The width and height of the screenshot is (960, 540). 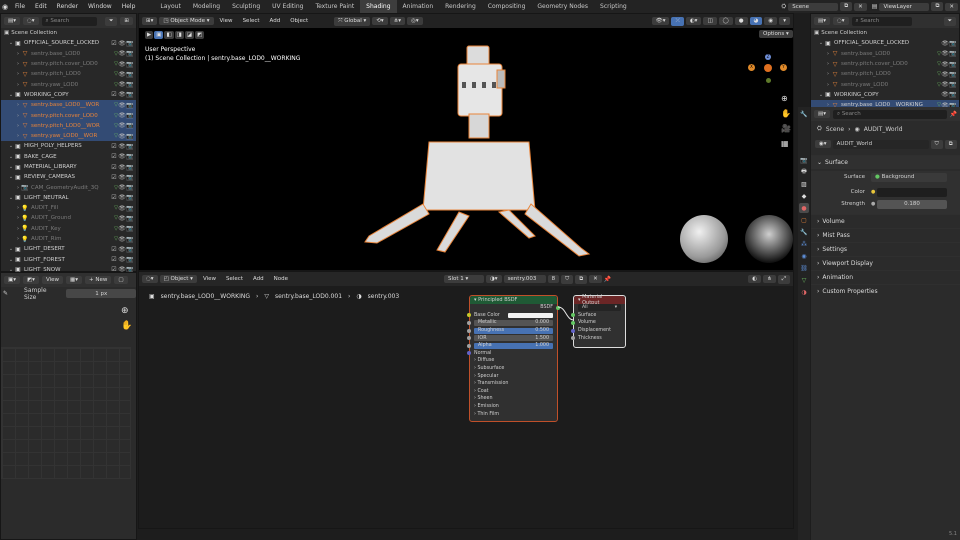 I want to click on bsdf-panel-sheen: › Sheen, so click(x=513, y=399).